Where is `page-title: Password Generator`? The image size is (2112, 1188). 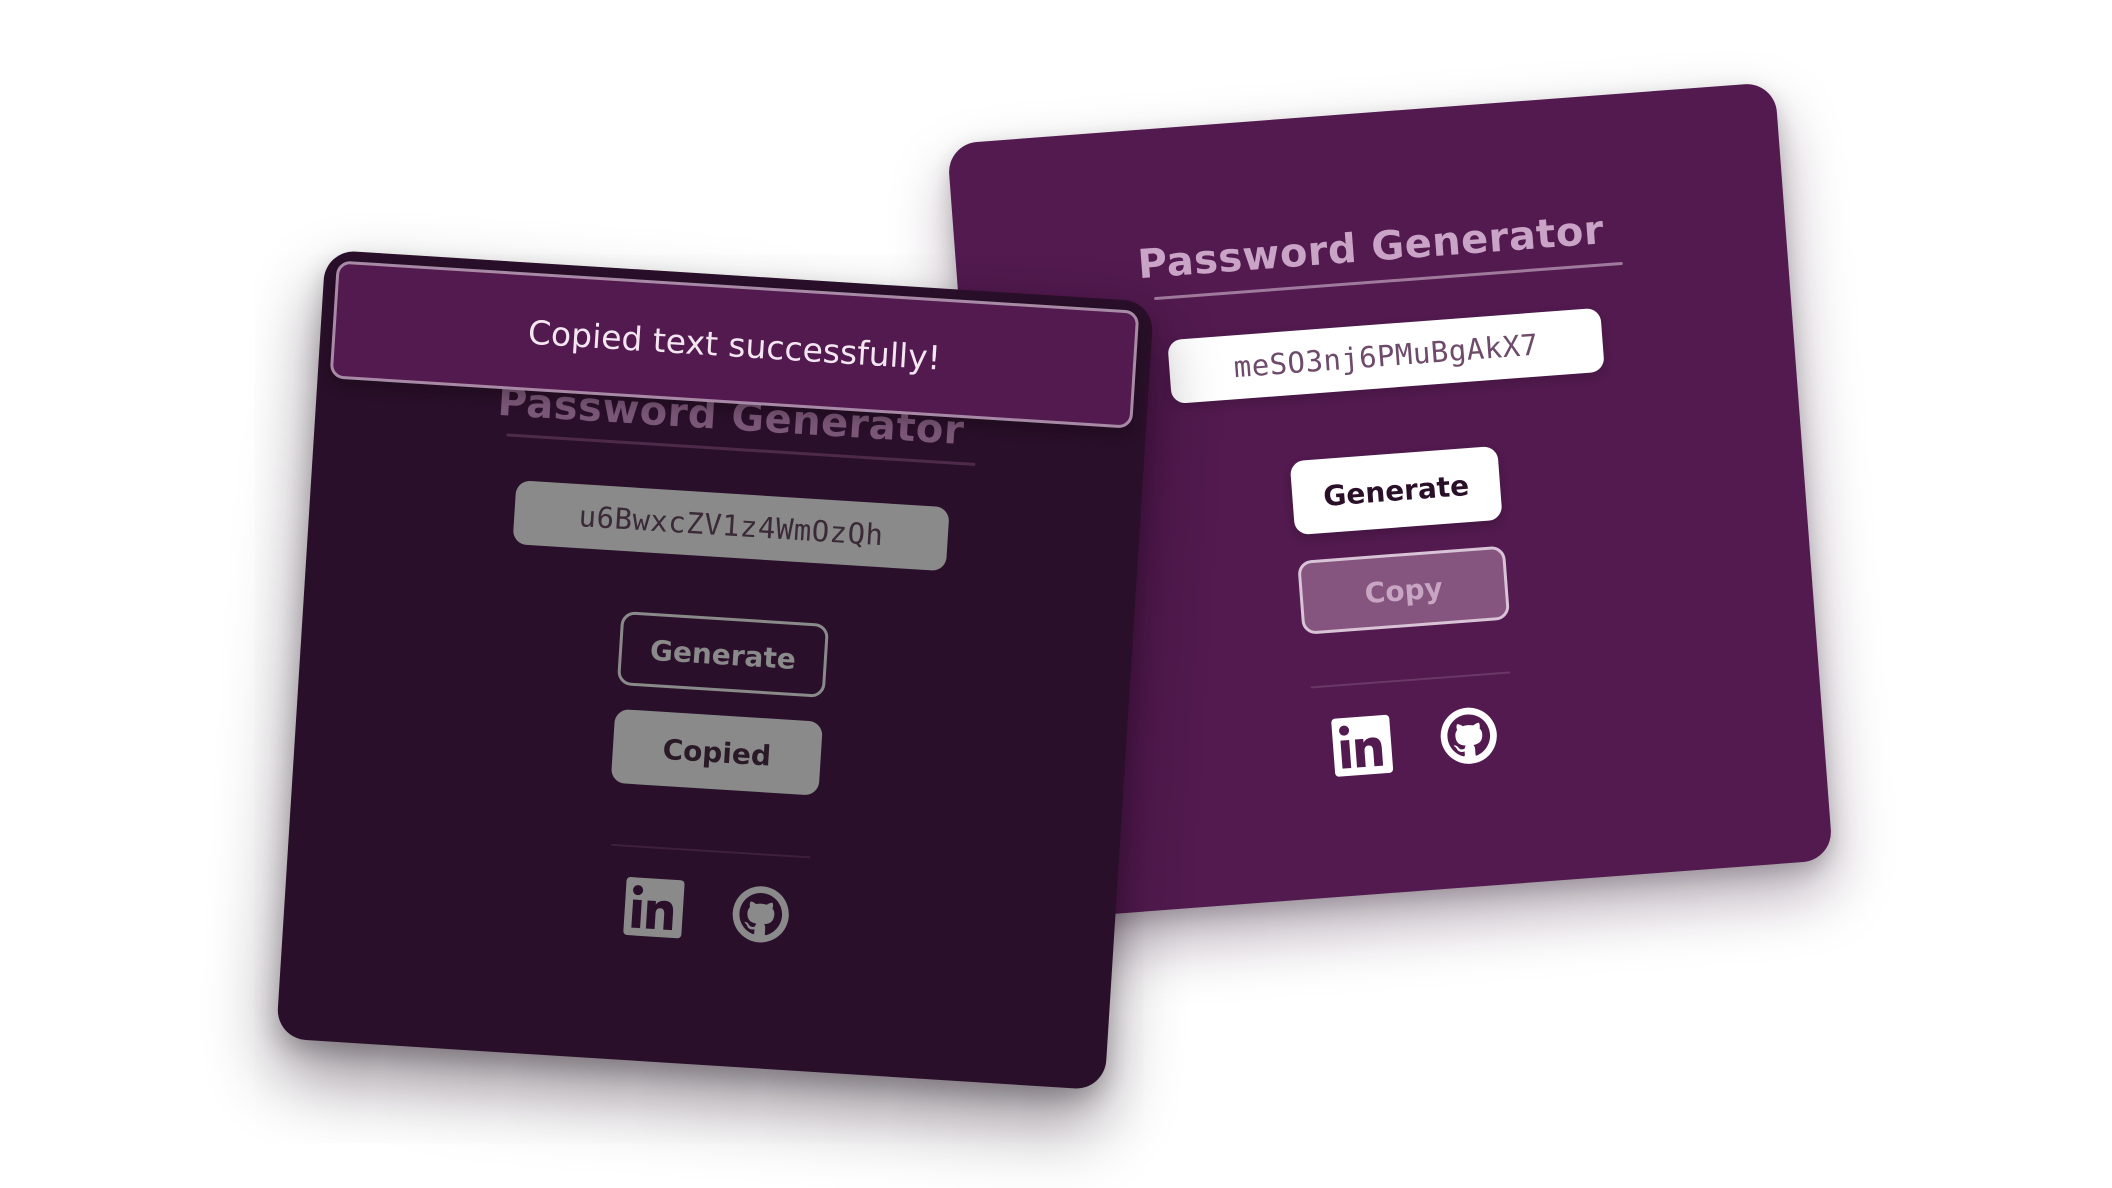
page-title: Password Generator is located at coordinates (1371, 248).